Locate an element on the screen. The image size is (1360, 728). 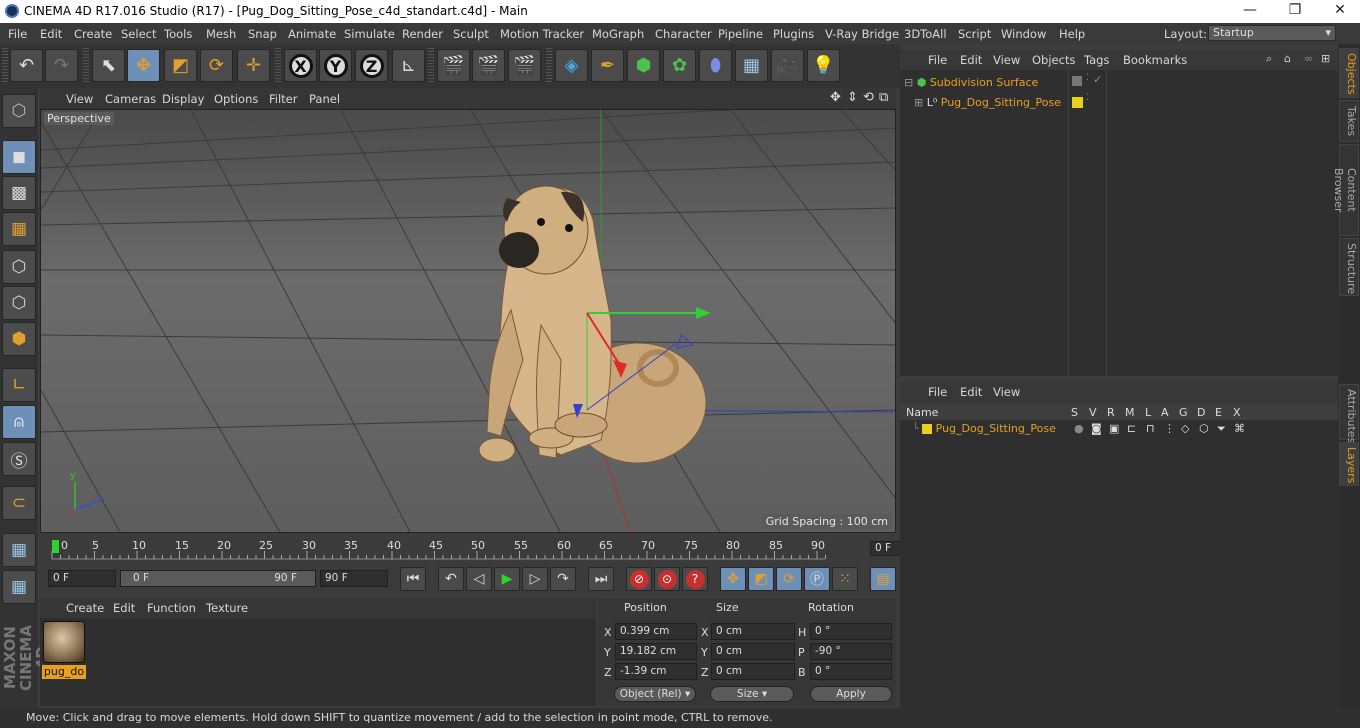
material-menu-edit: Edit is located at coordinates (124, 608).